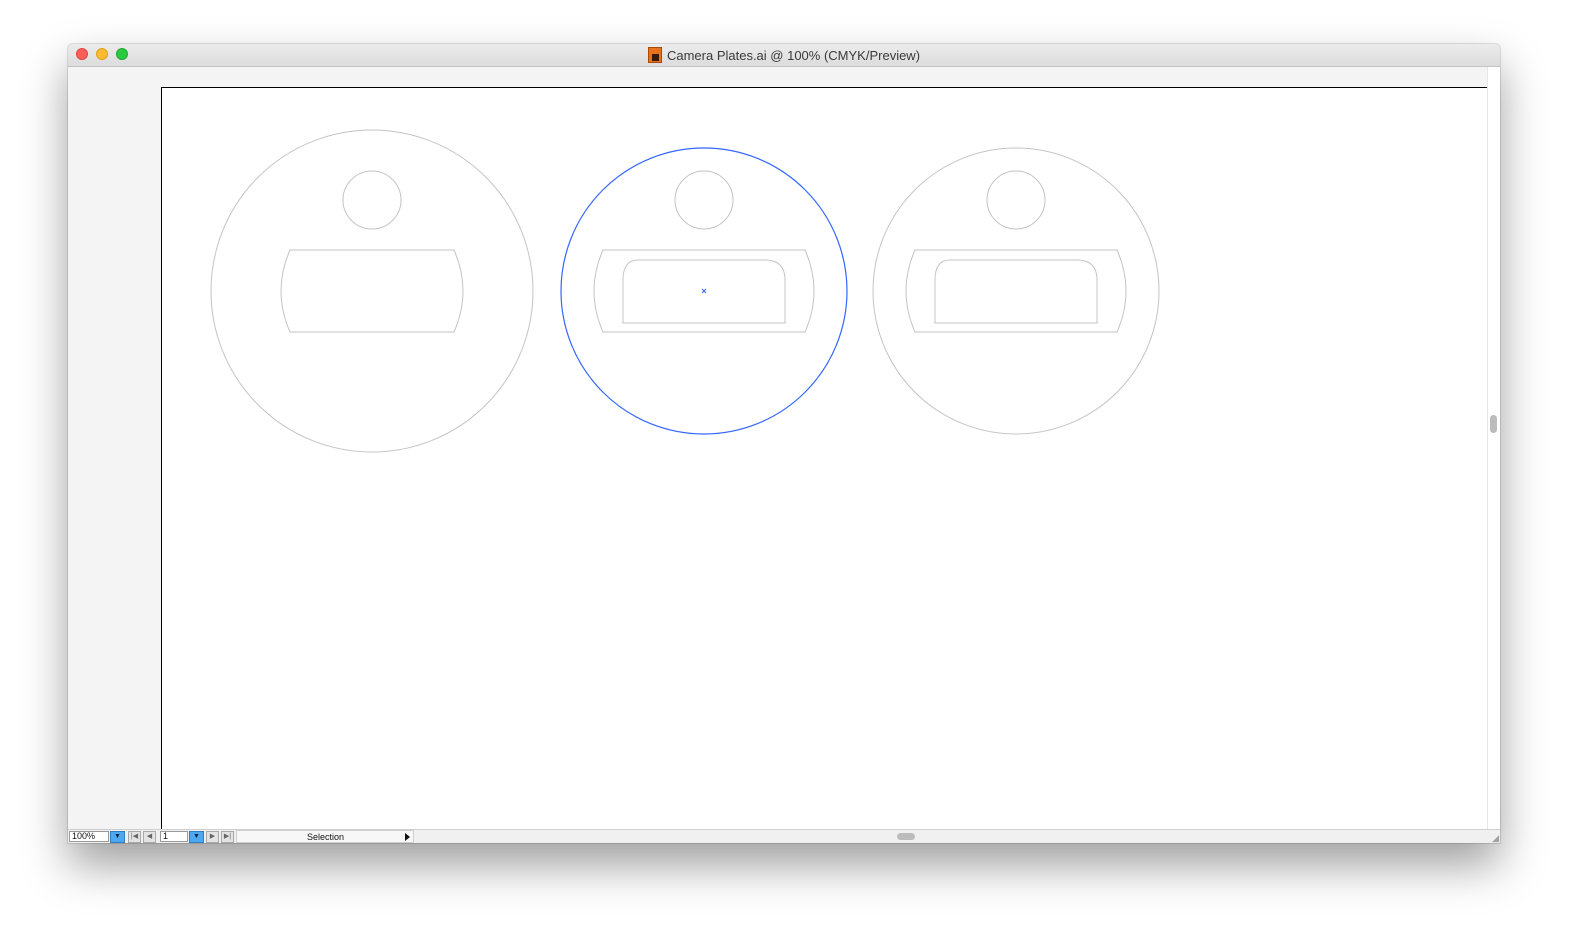 This screenshot has width=1576, height=940. I want to click on zoom-dropdown-button: ▼, so click(117, 837).